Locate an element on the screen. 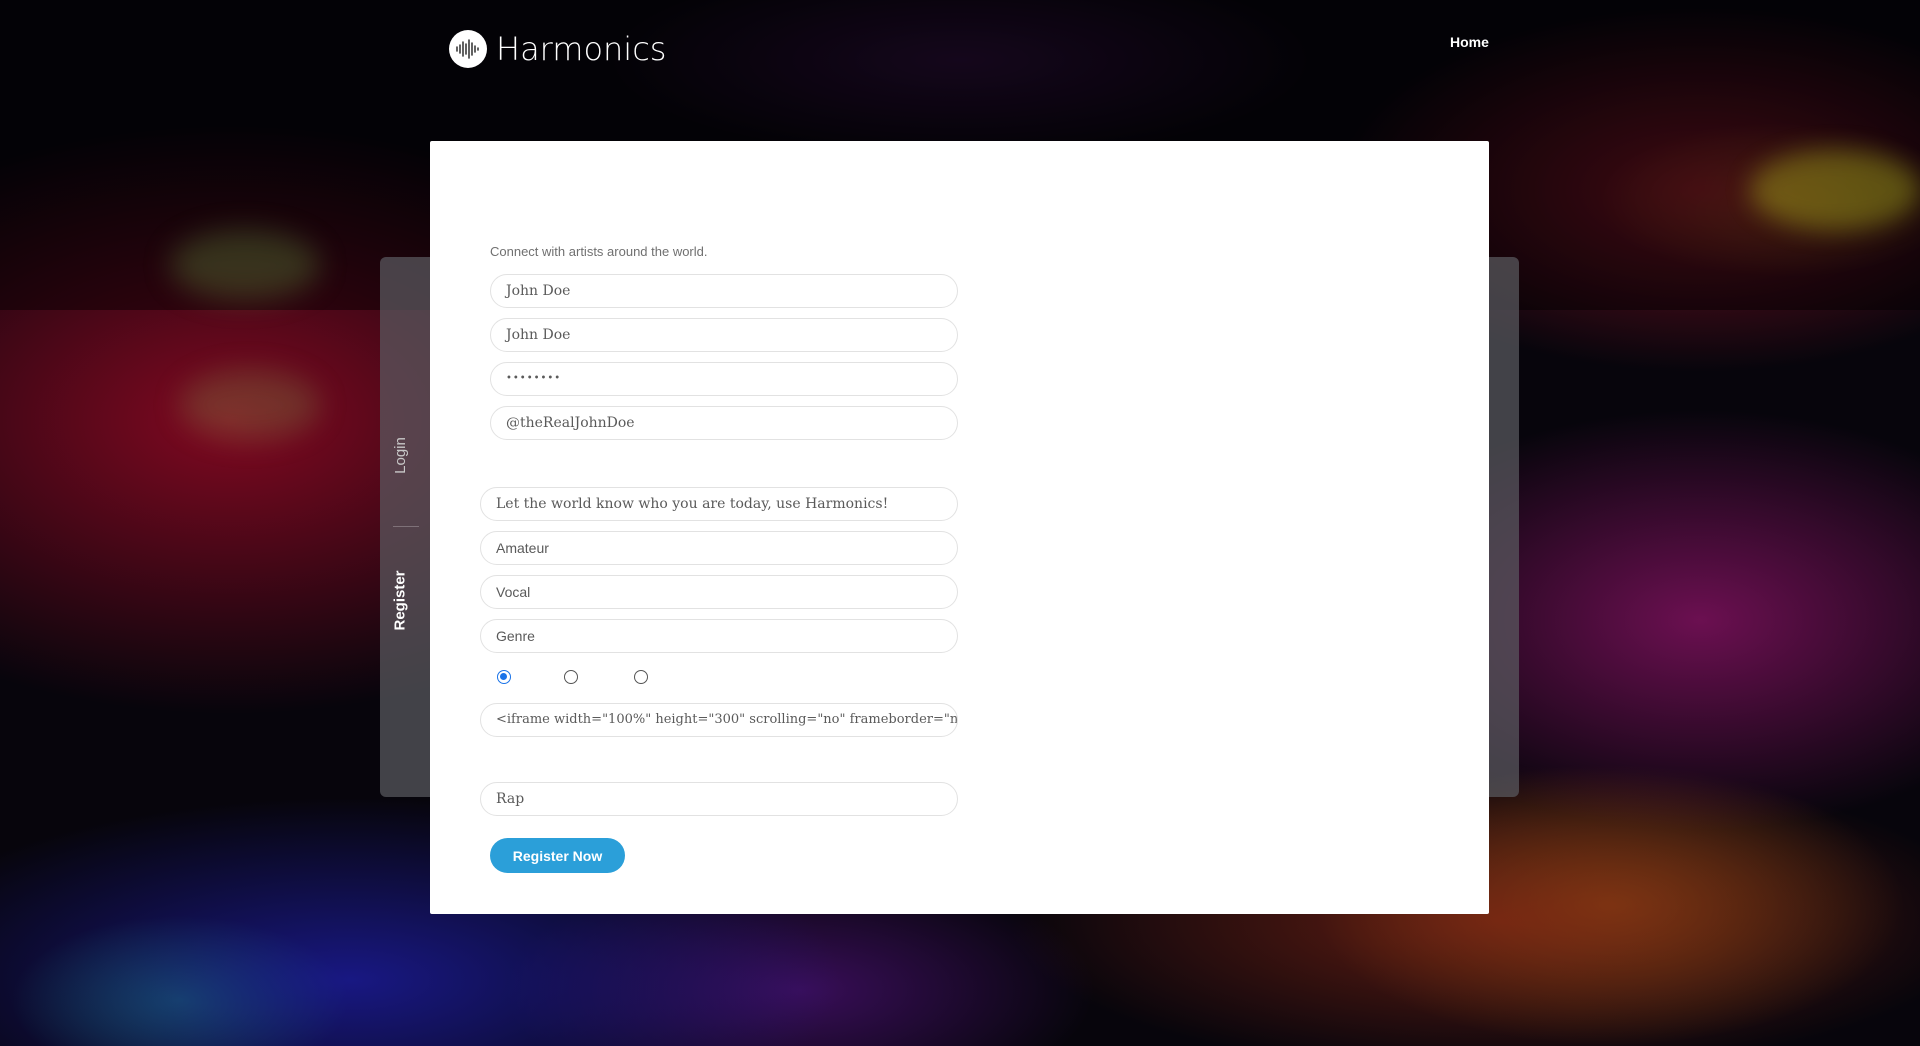  brand: Harmonics is located at coordinates (557, 49).